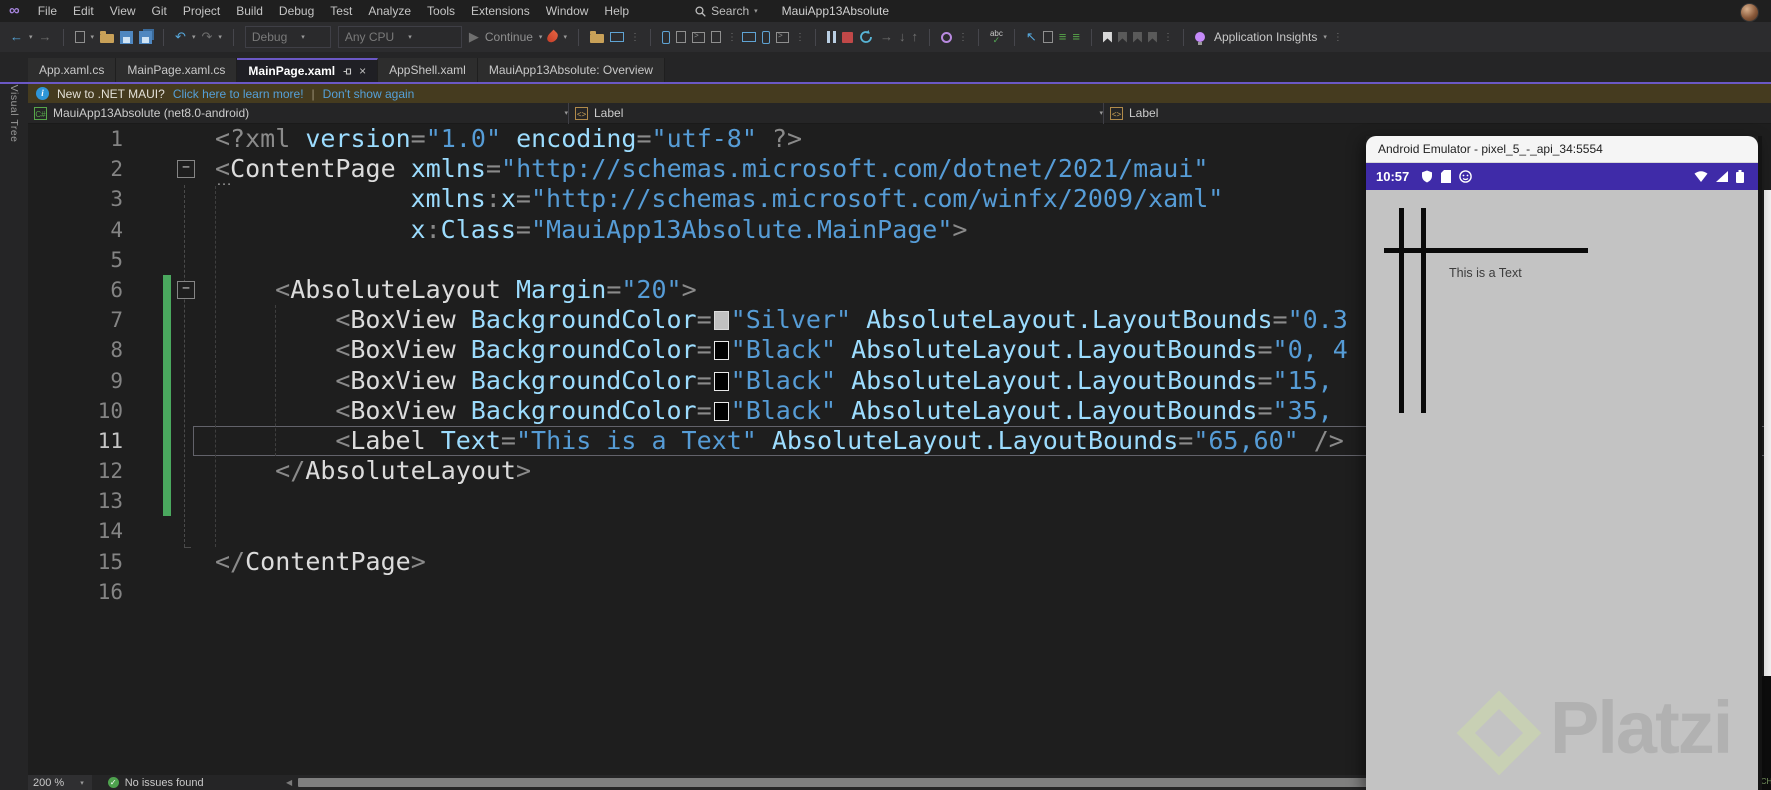 This screenshot has width=1771, height=790. Describe the element at coordinates (93, 37) in the screenshot. I see `new-project-dropdown-icon: ▾` at that location.